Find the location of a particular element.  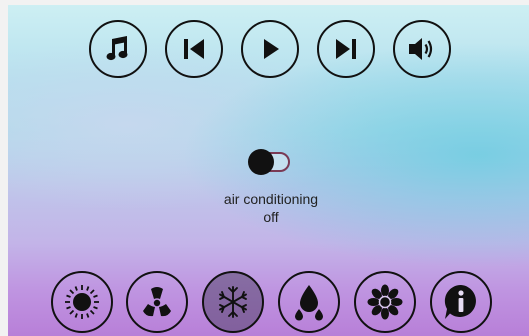

info-icon is located at coordinates (460, 301).